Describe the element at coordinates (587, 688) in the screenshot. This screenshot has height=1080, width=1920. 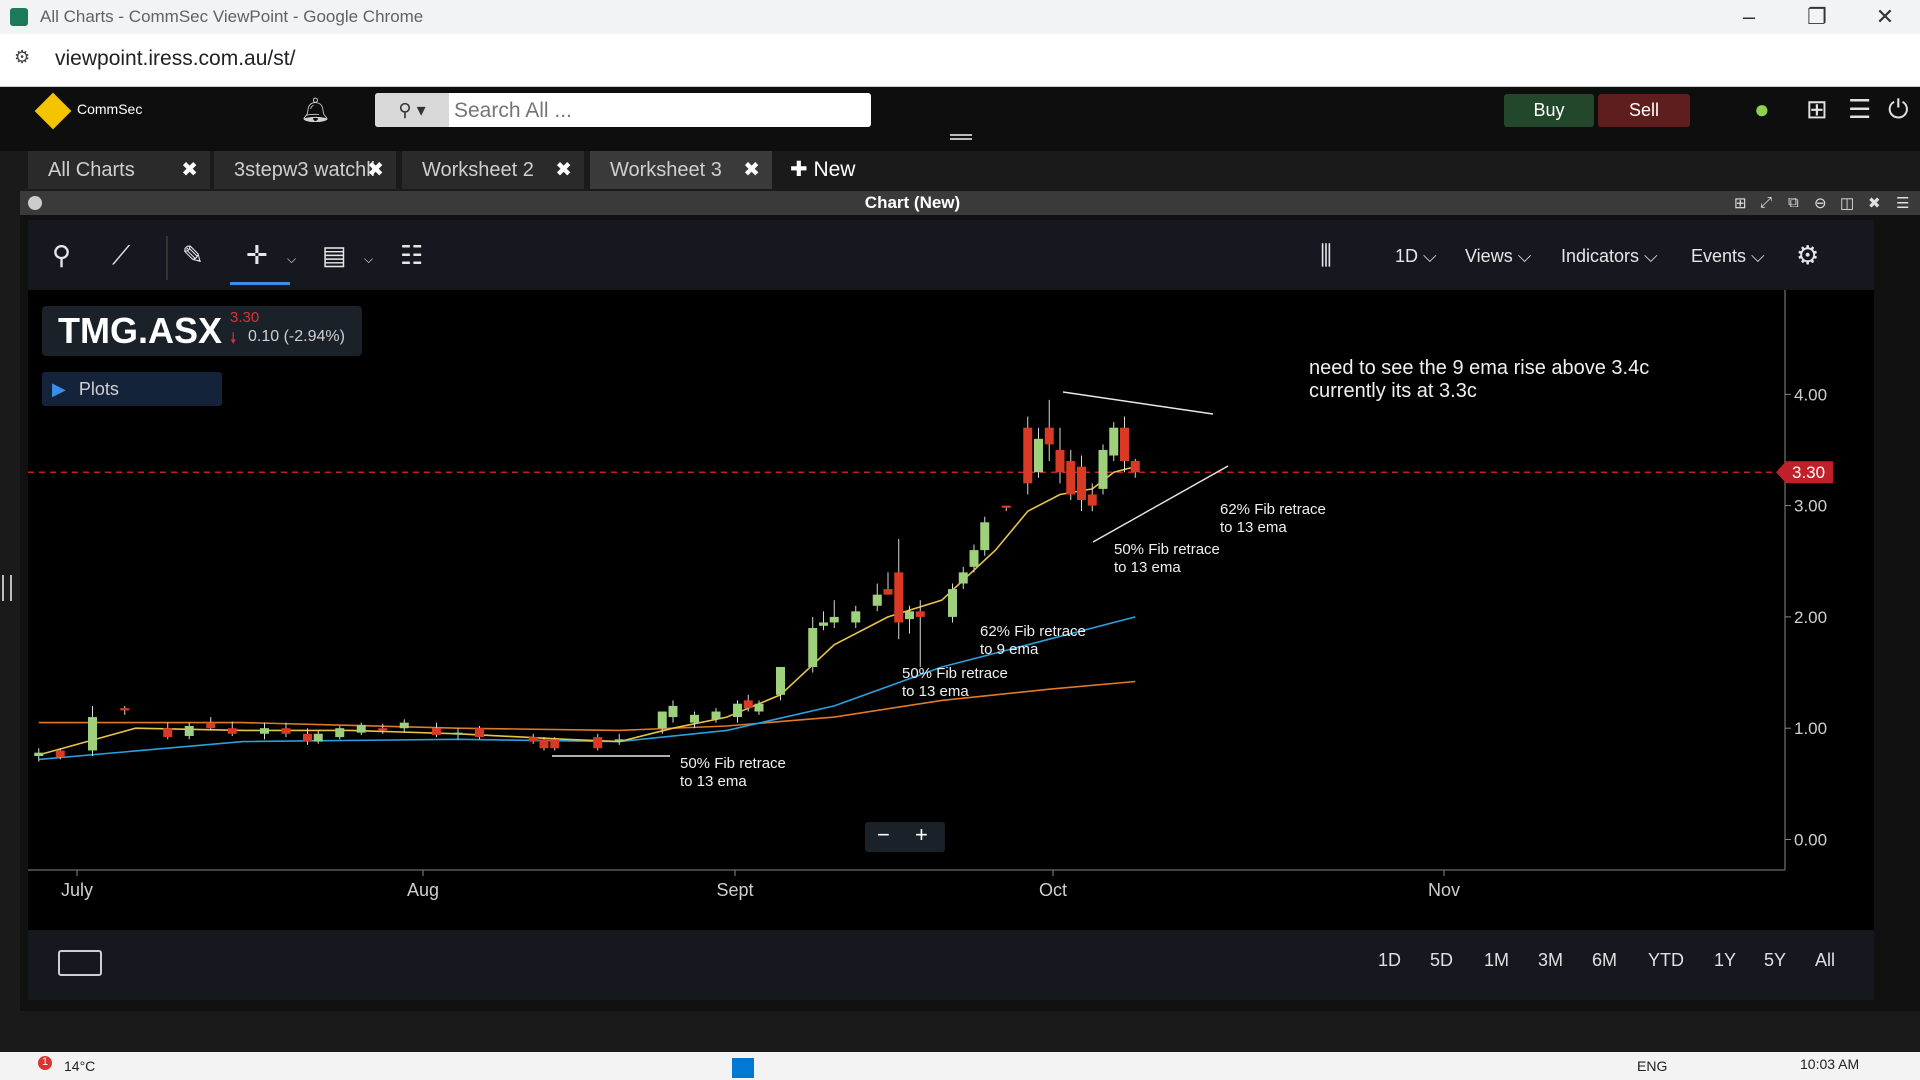
I see `ema13-line` at that location.